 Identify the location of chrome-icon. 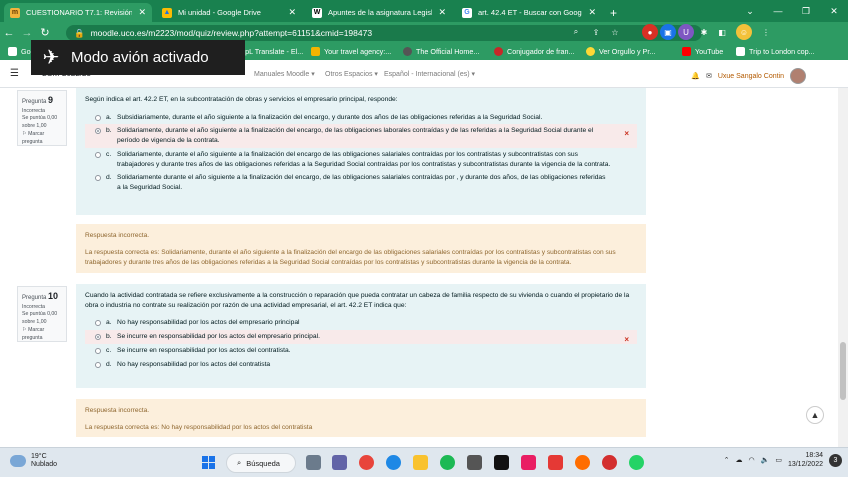
(366, 462).